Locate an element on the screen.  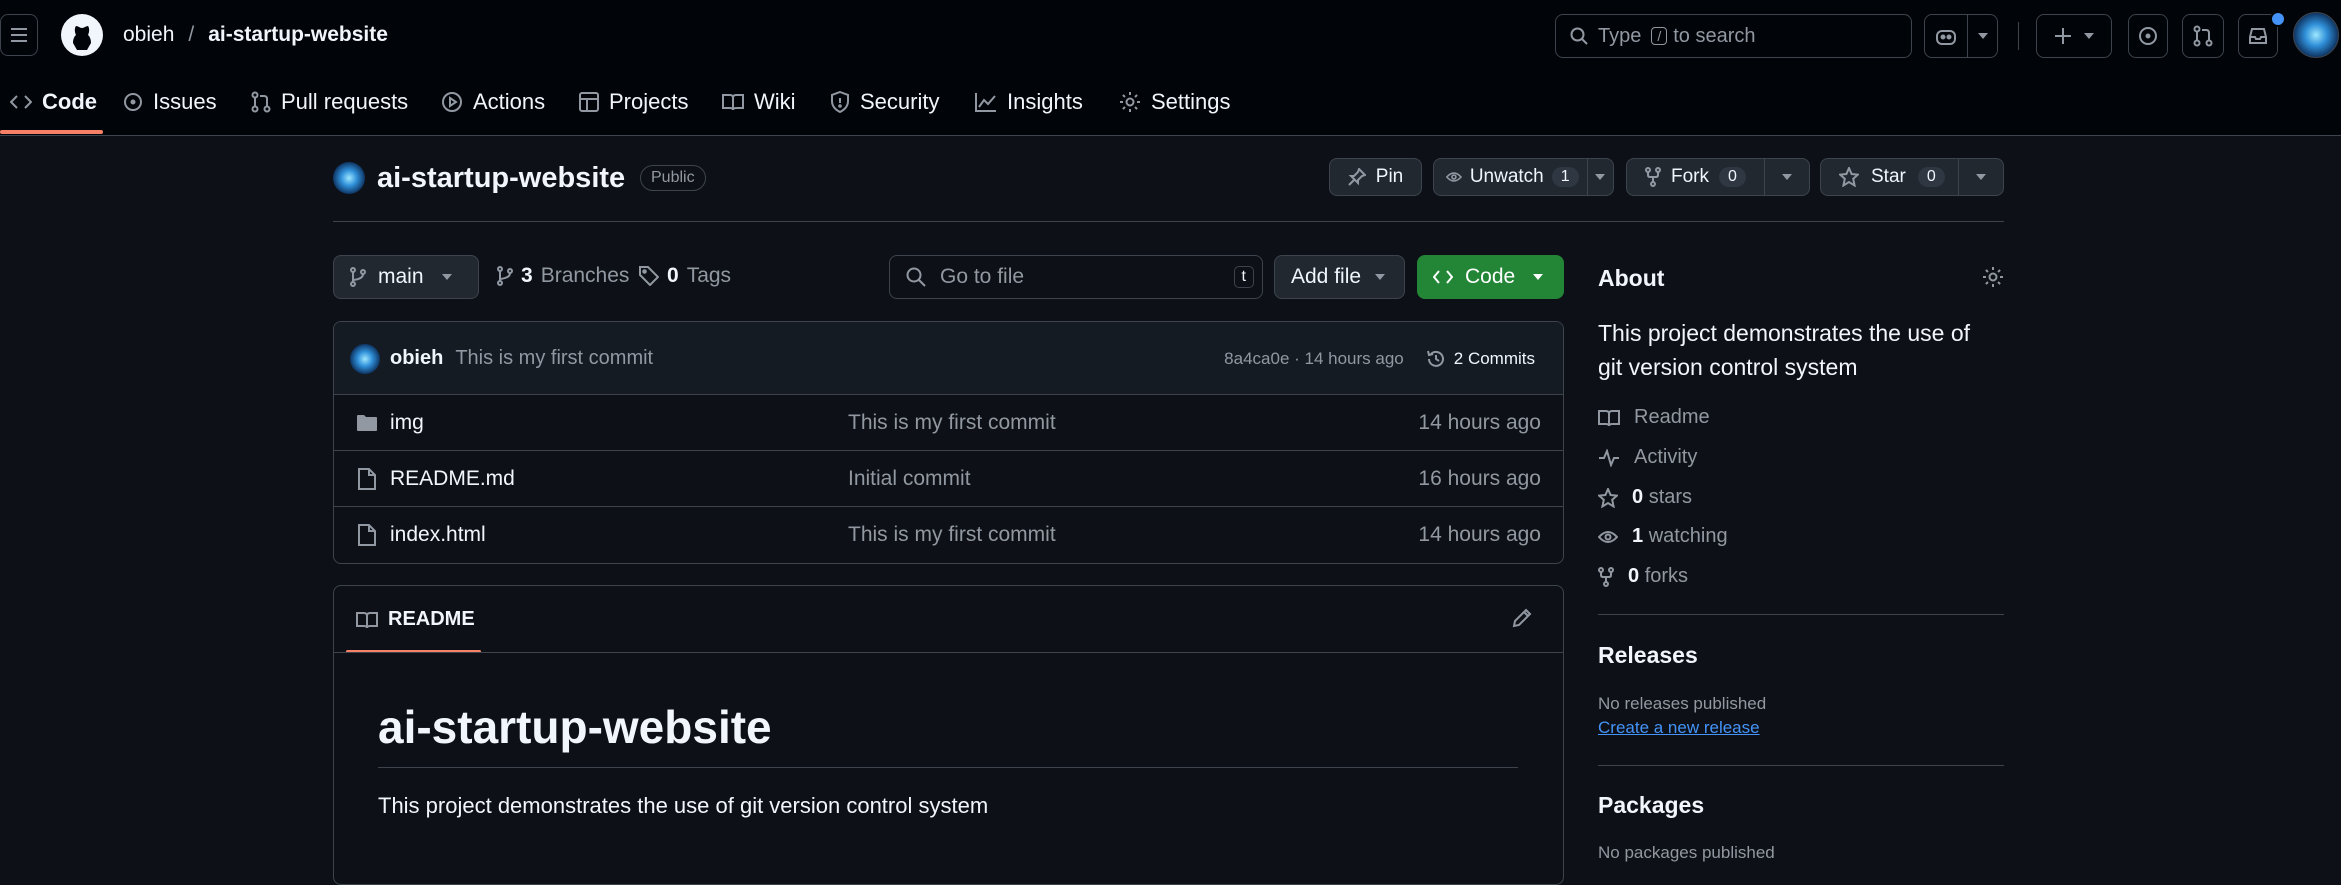
notification-dot is located at coordinates (2278, 19).